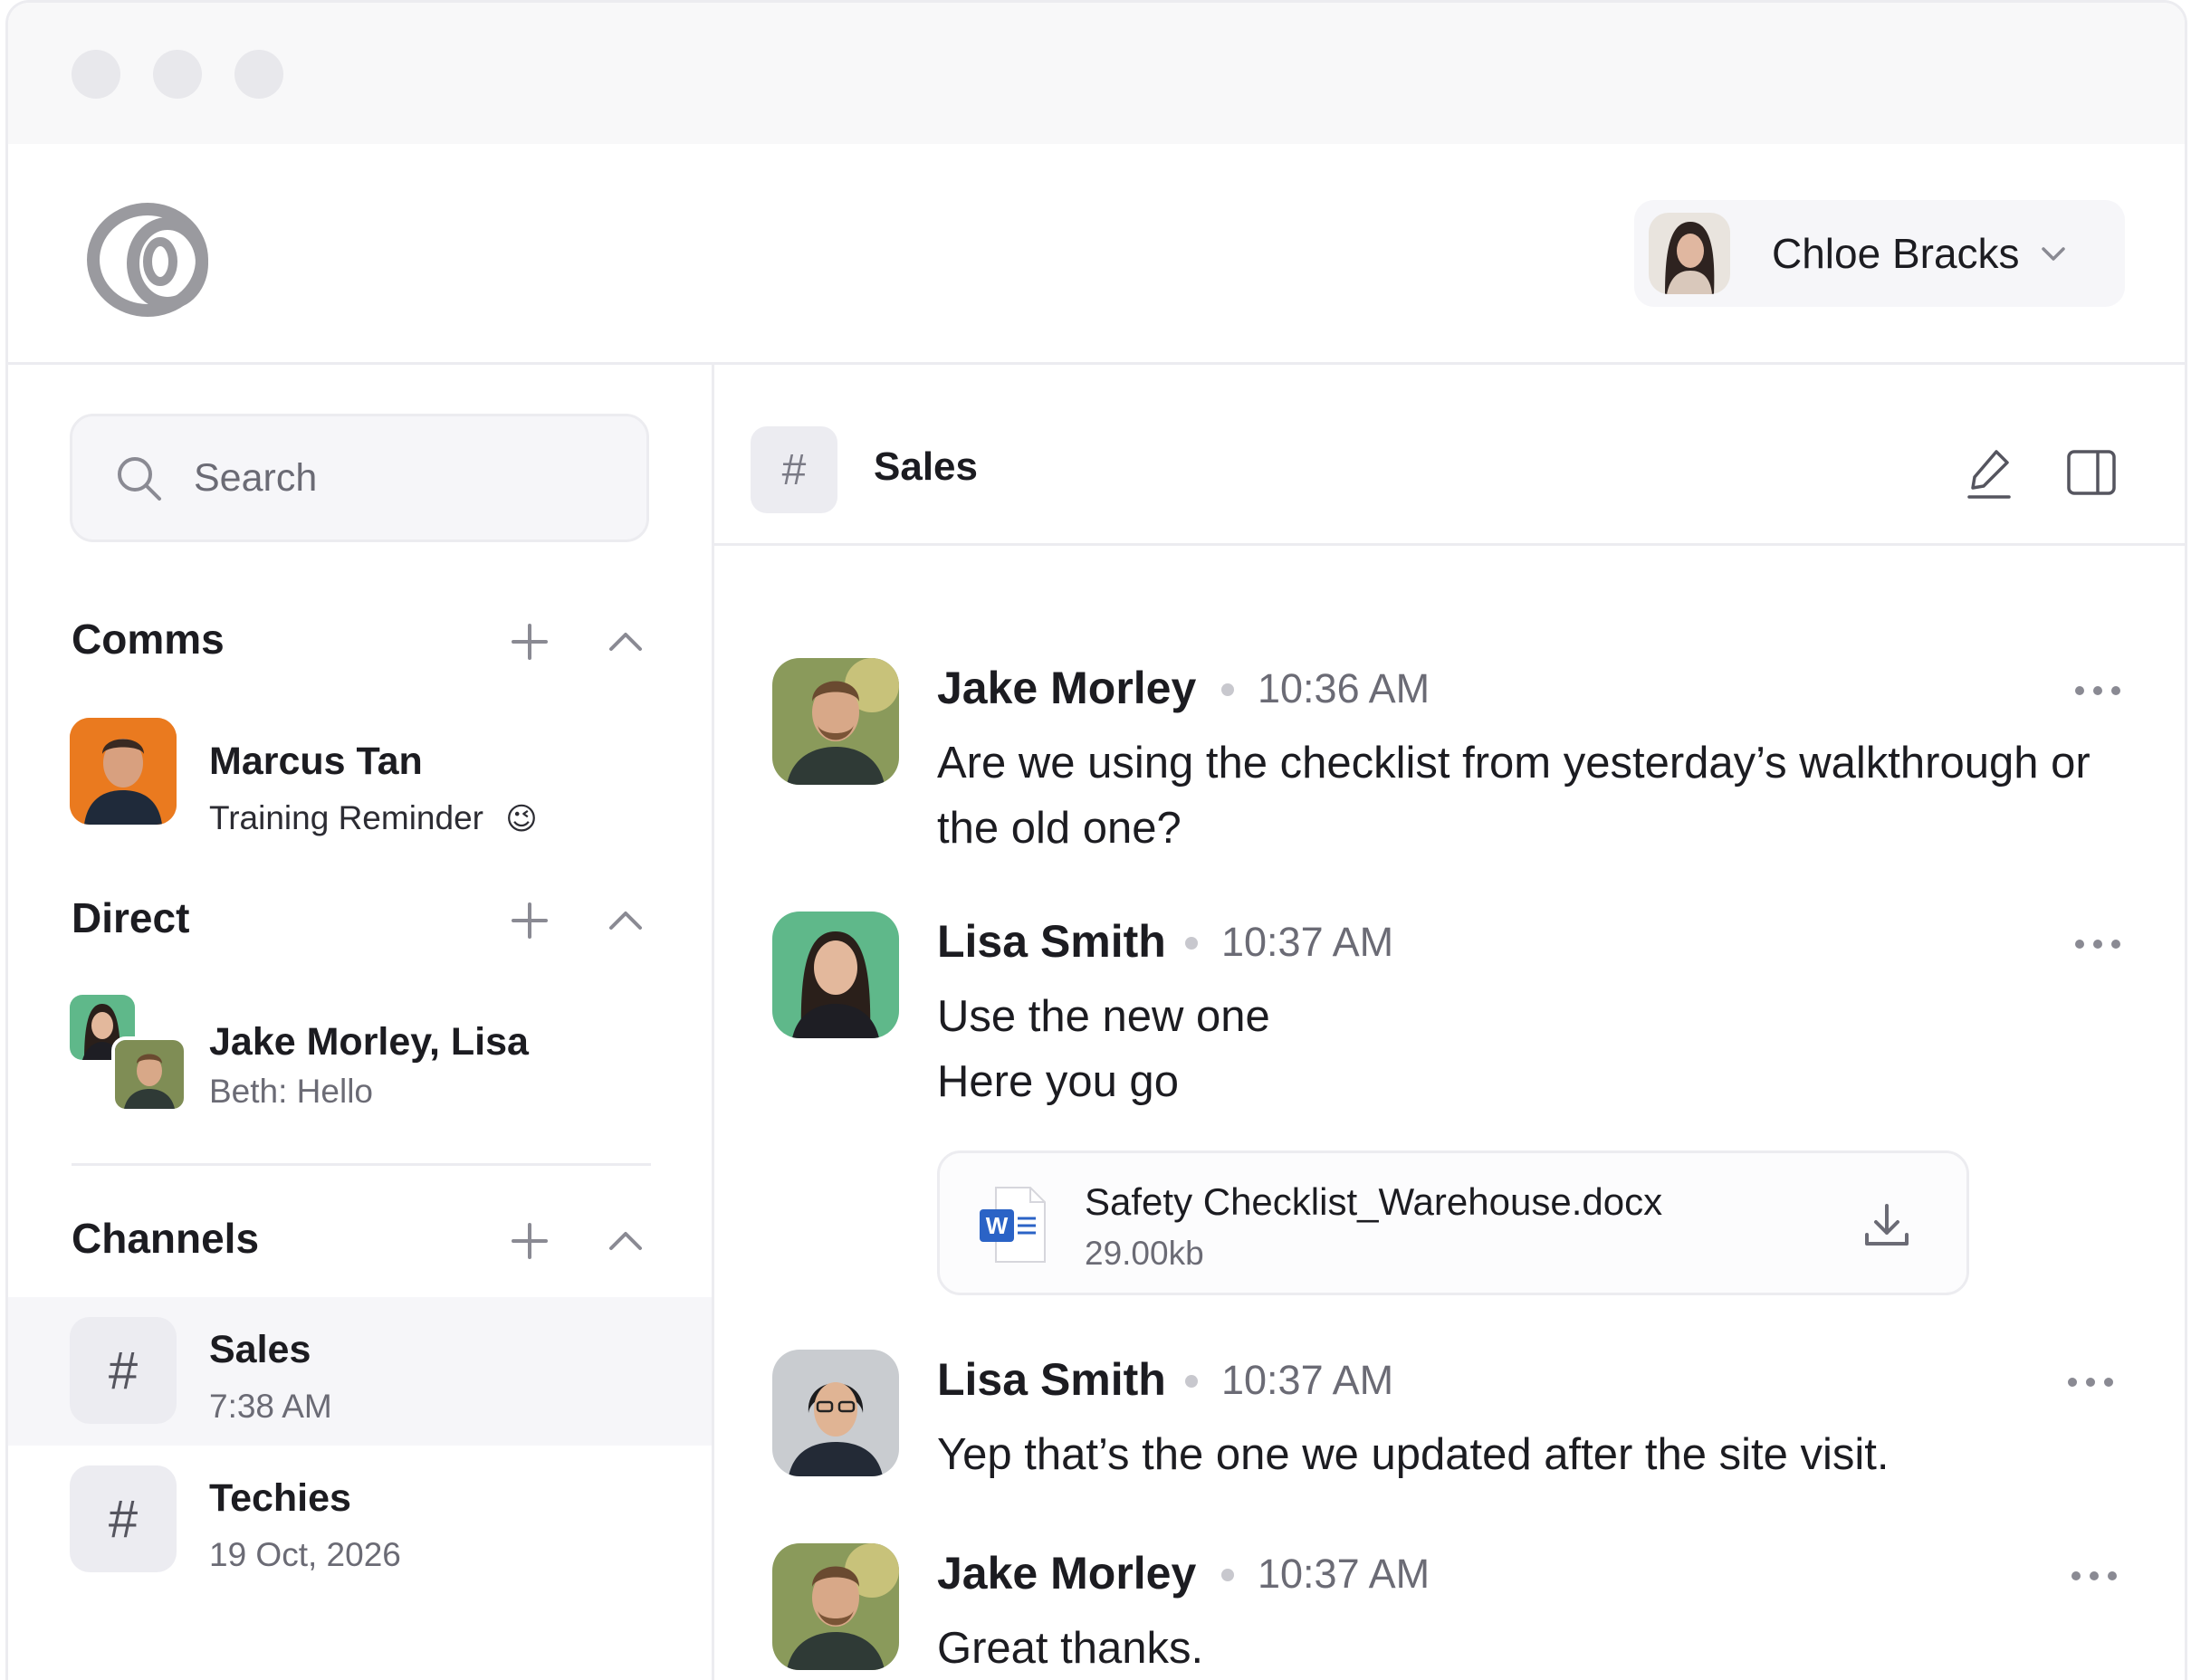 The height and width of the screenshot is (1680, 2191). Describe the element at coordinates (359, 478) in the screenshot. I see `search-input: Search` at that location.